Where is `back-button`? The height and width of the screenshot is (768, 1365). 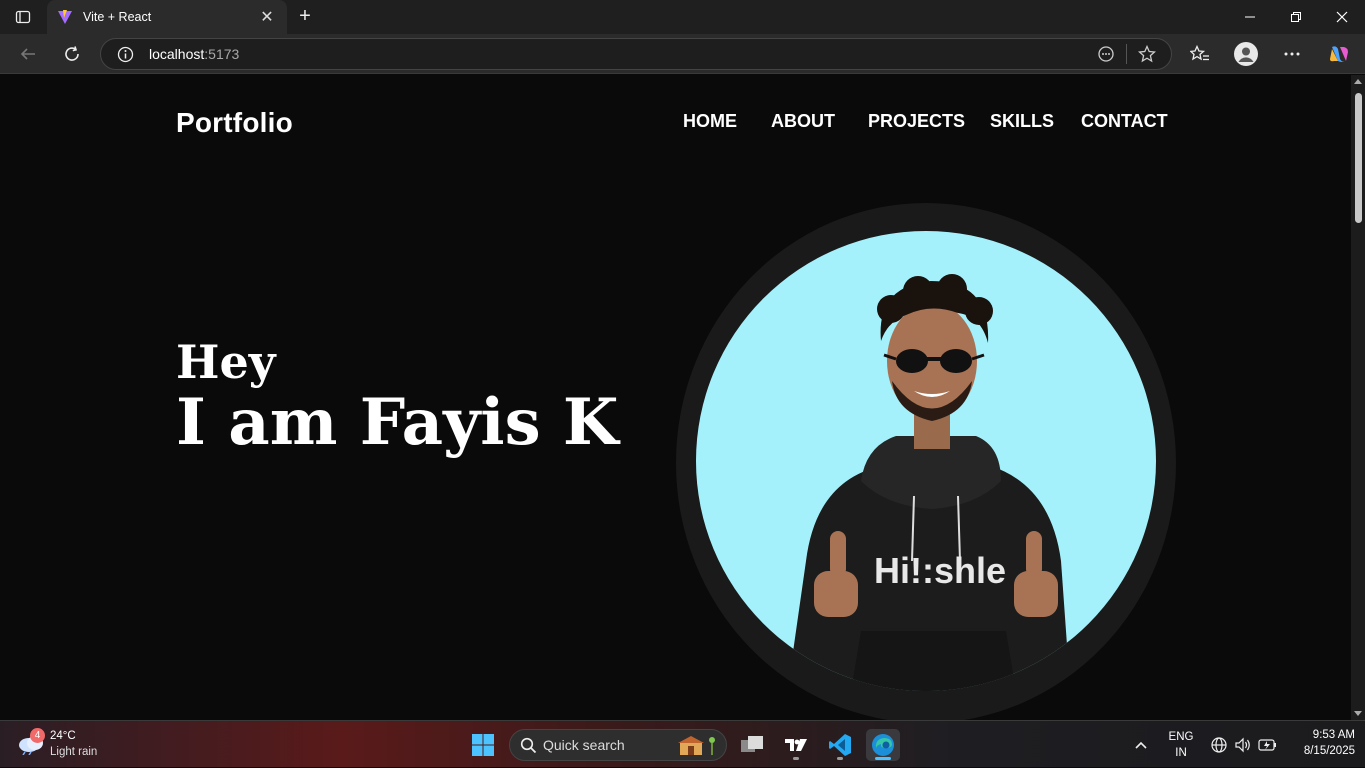 back-button is located at coordinates (28, 54).